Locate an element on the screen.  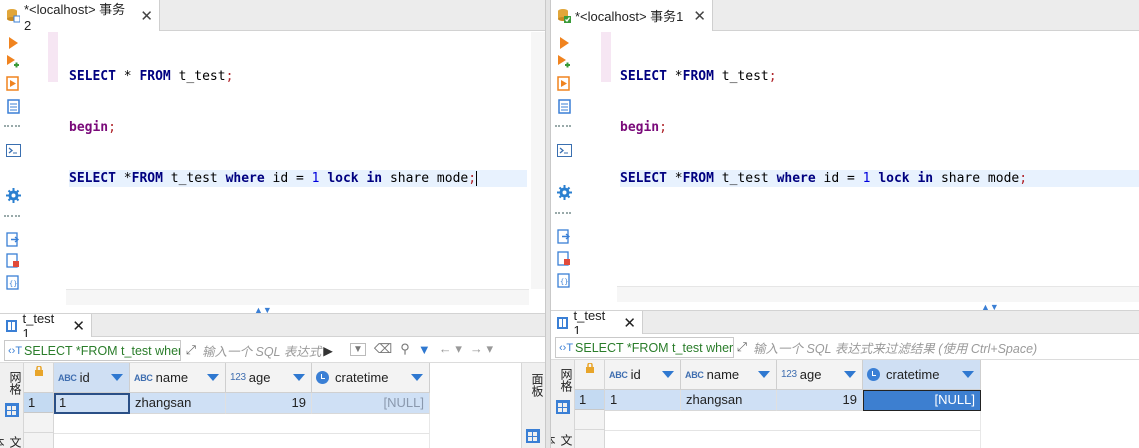
filter-settings-icon: ⚲ is located at coordinates (405, 349).